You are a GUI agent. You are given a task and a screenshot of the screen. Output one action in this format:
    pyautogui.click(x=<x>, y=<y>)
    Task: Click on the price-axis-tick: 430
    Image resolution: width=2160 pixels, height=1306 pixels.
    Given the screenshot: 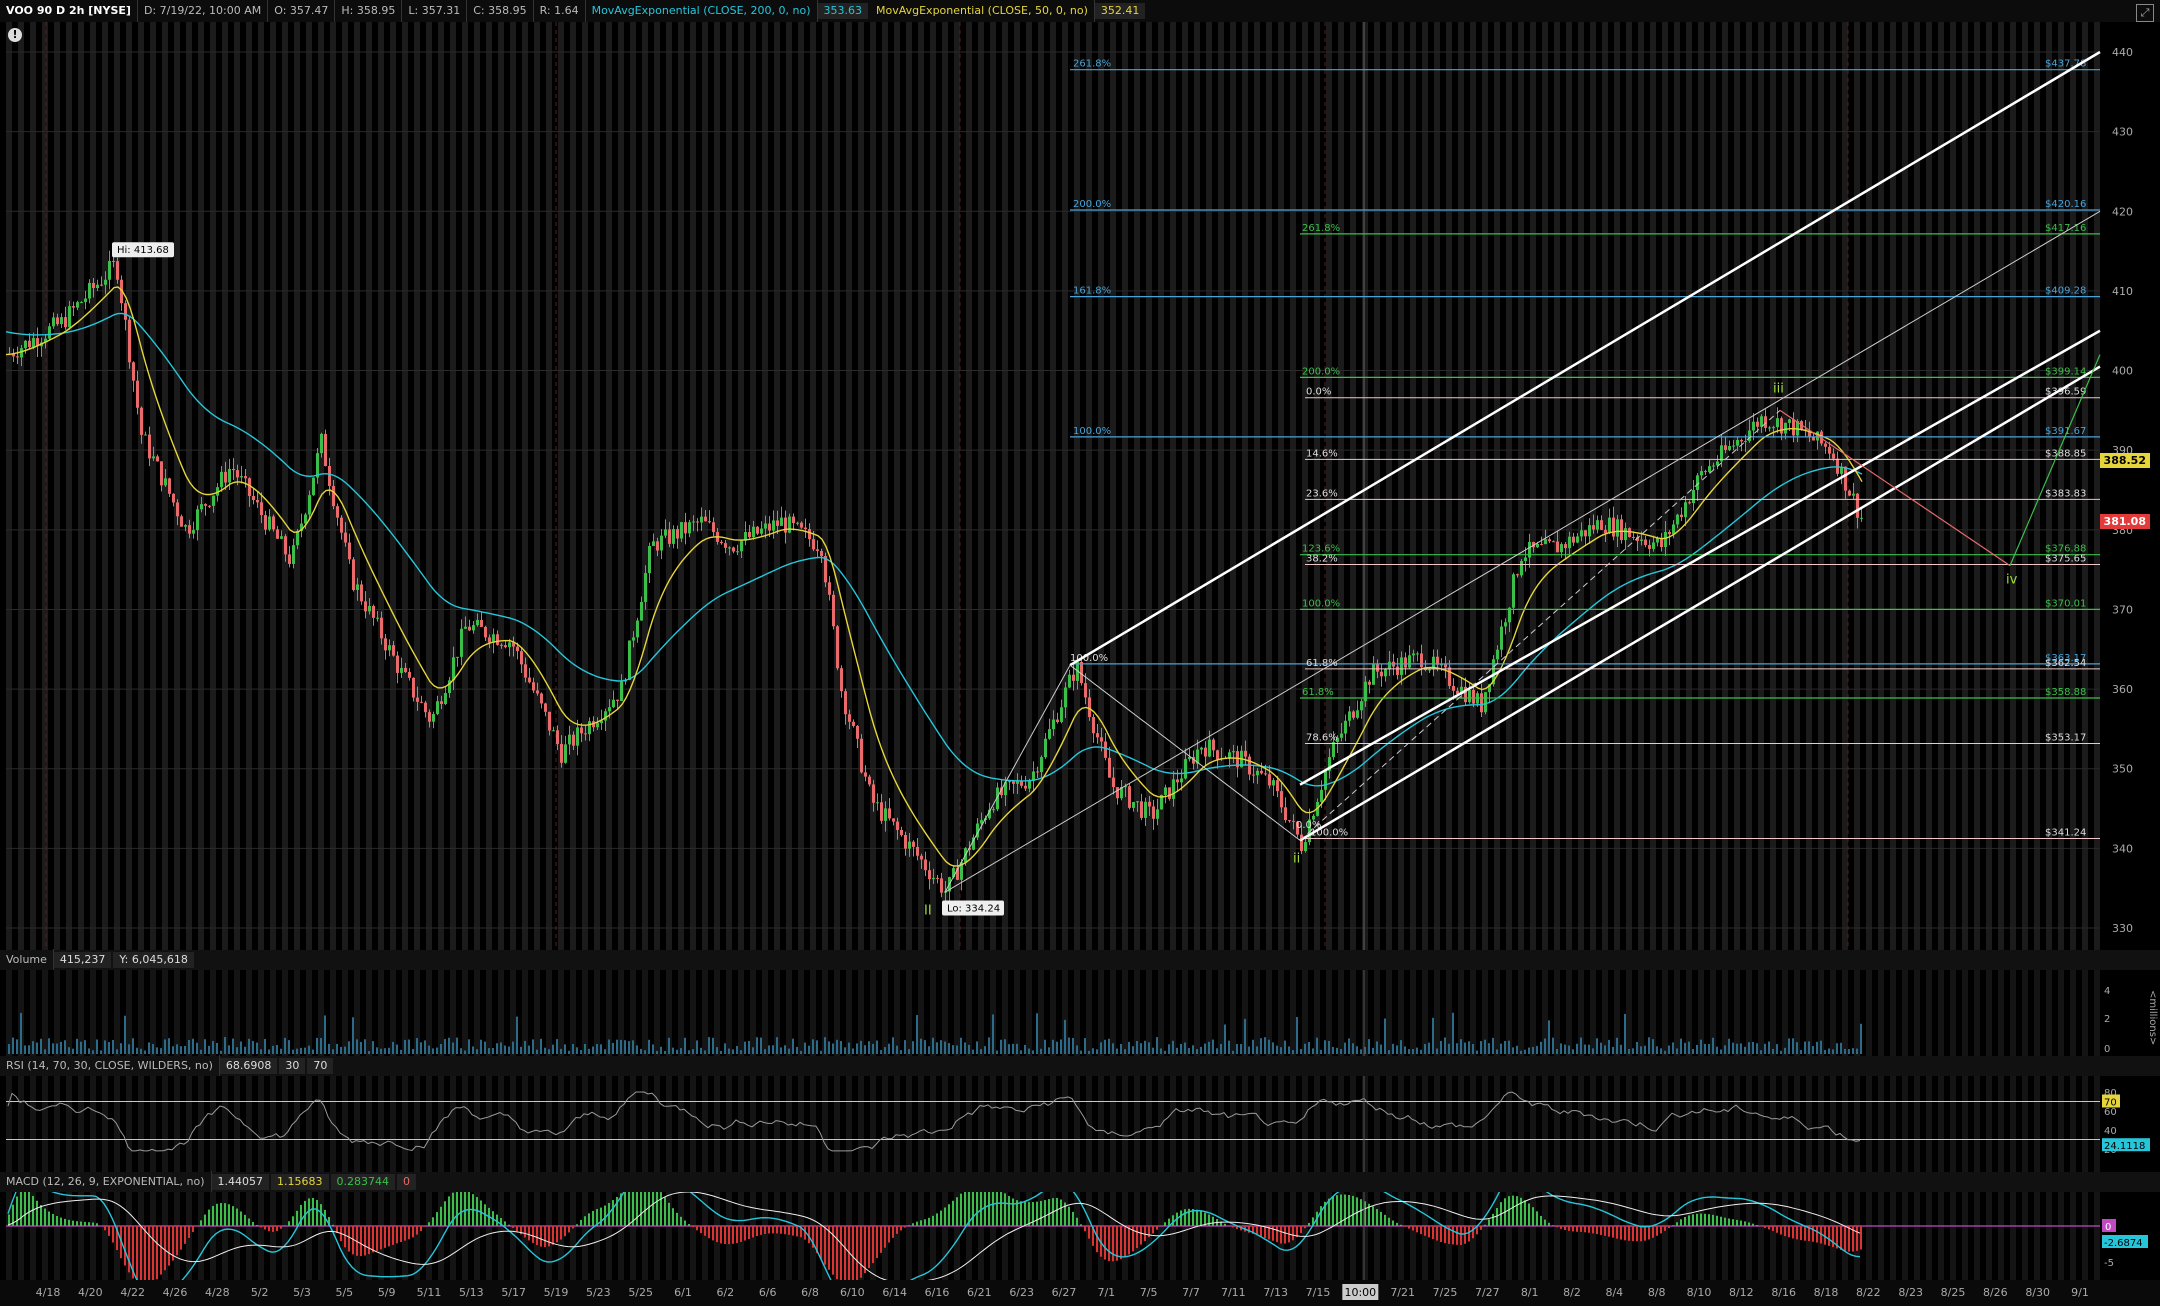 What is the action you would take?
    pyautogui.click(x=2122, y=132)
    